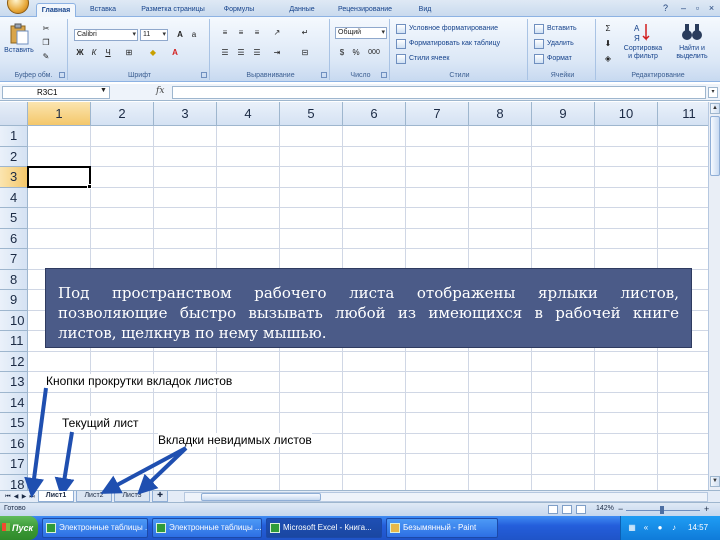  What do you see at coordinates (257, 33) in the screenshot?
I see `align-bottom-icon: ≡` at bounding box center [257, 33].